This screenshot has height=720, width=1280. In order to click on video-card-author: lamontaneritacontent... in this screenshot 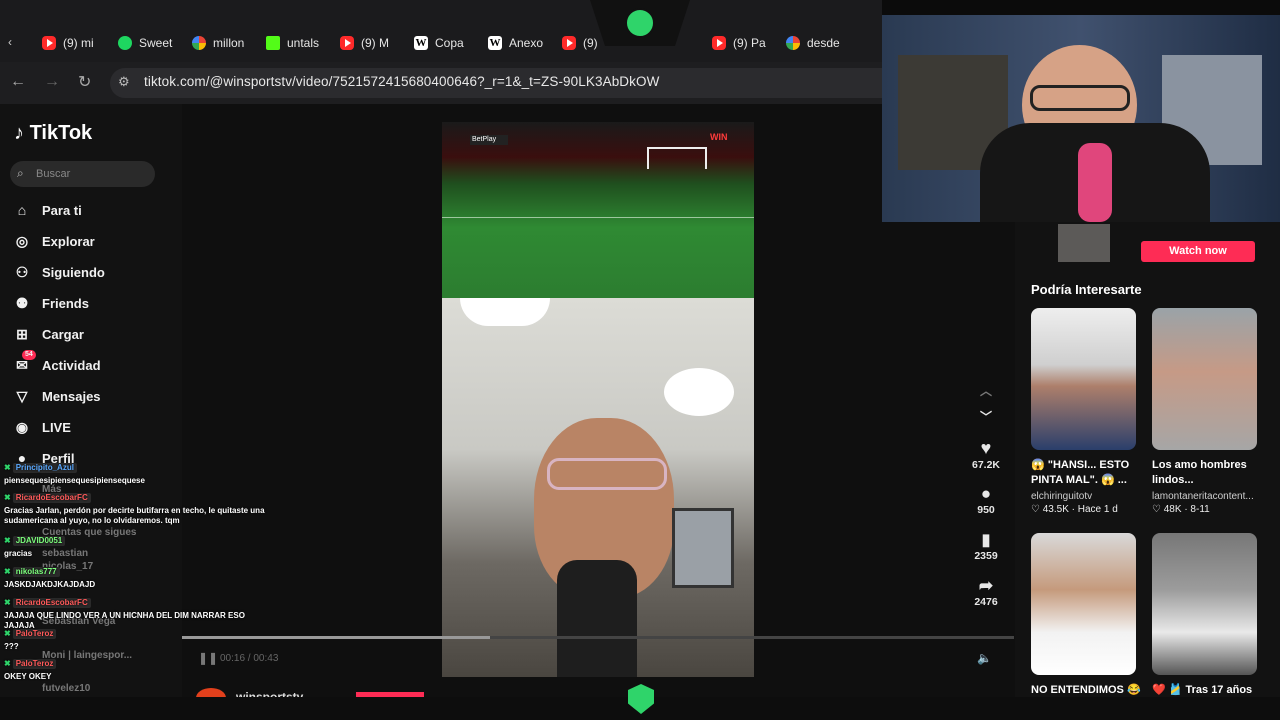, I will do `click(1208, 496)`.